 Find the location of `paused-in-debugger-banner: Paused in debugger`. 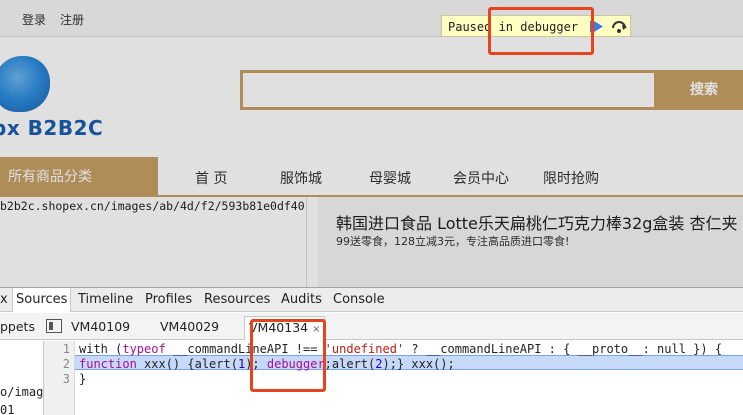

paused-in-debugger-banner: Paused in debugger is located at coordinates (536, 26).